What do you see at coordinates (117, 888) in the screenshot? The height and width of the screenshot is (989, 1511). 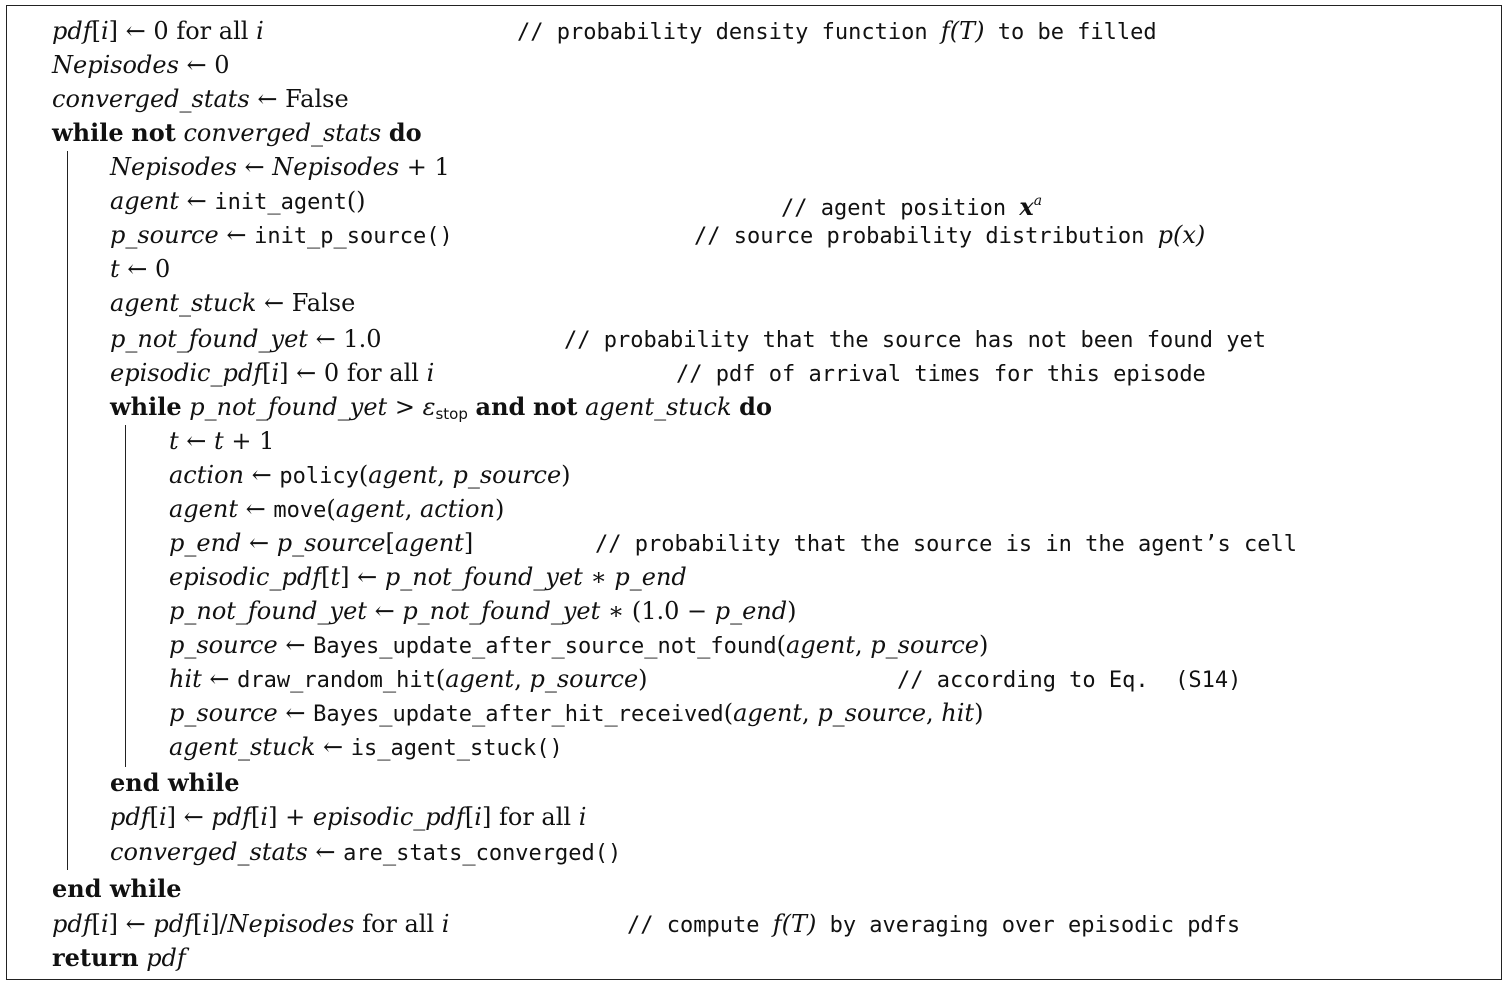 I see `line-26: end while` at bounding box center [117, 888].